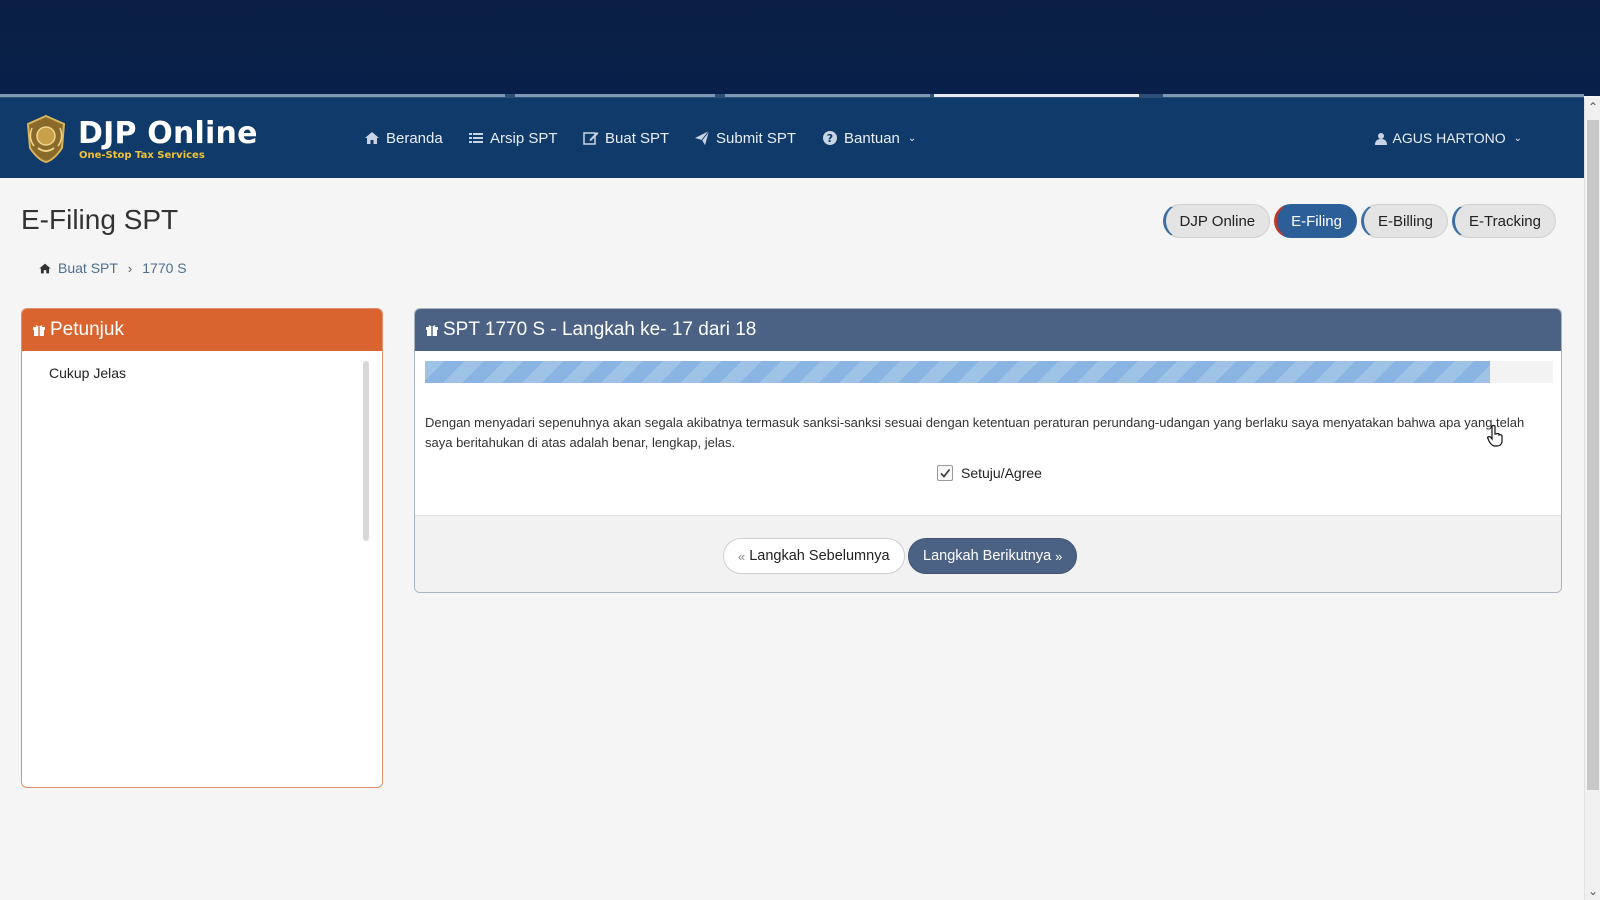  I want to click on user-name: AGUS HARTONO, so click(1449, 138).